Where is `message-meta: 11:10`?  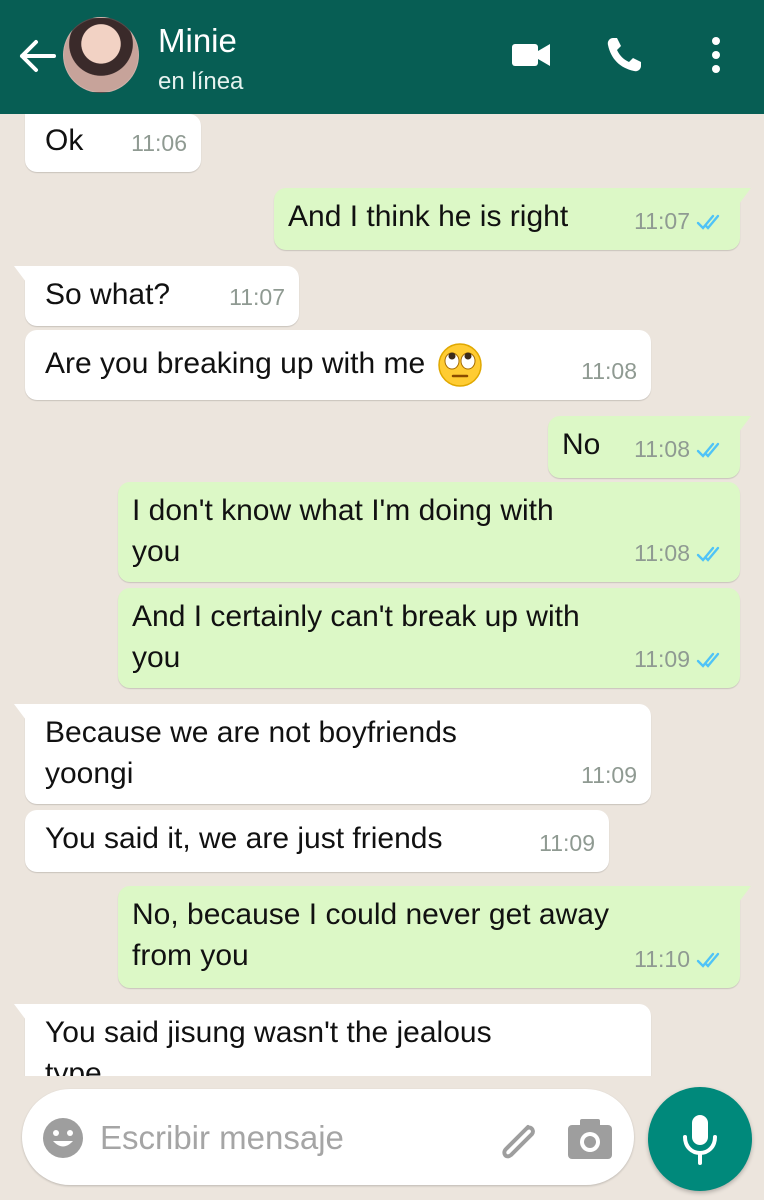
message-meta: 11:10 is located at coordinates (680, 959).